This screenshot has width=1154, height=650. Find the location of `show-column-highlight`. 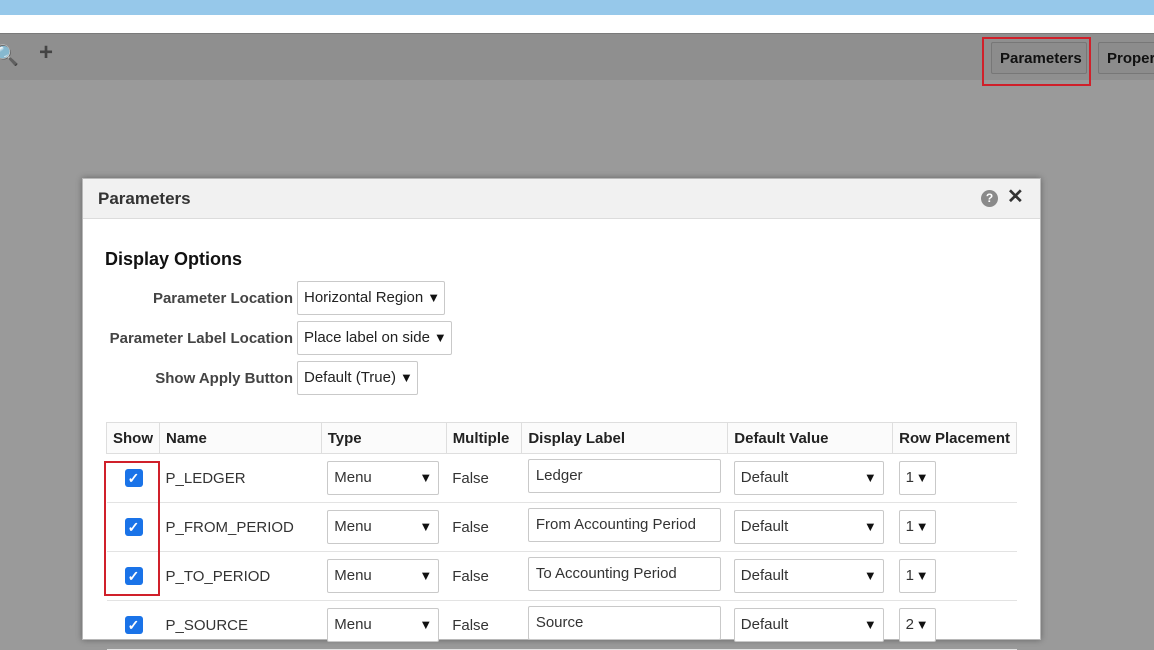

show-column-highlight is located at coordinates (132, 528).